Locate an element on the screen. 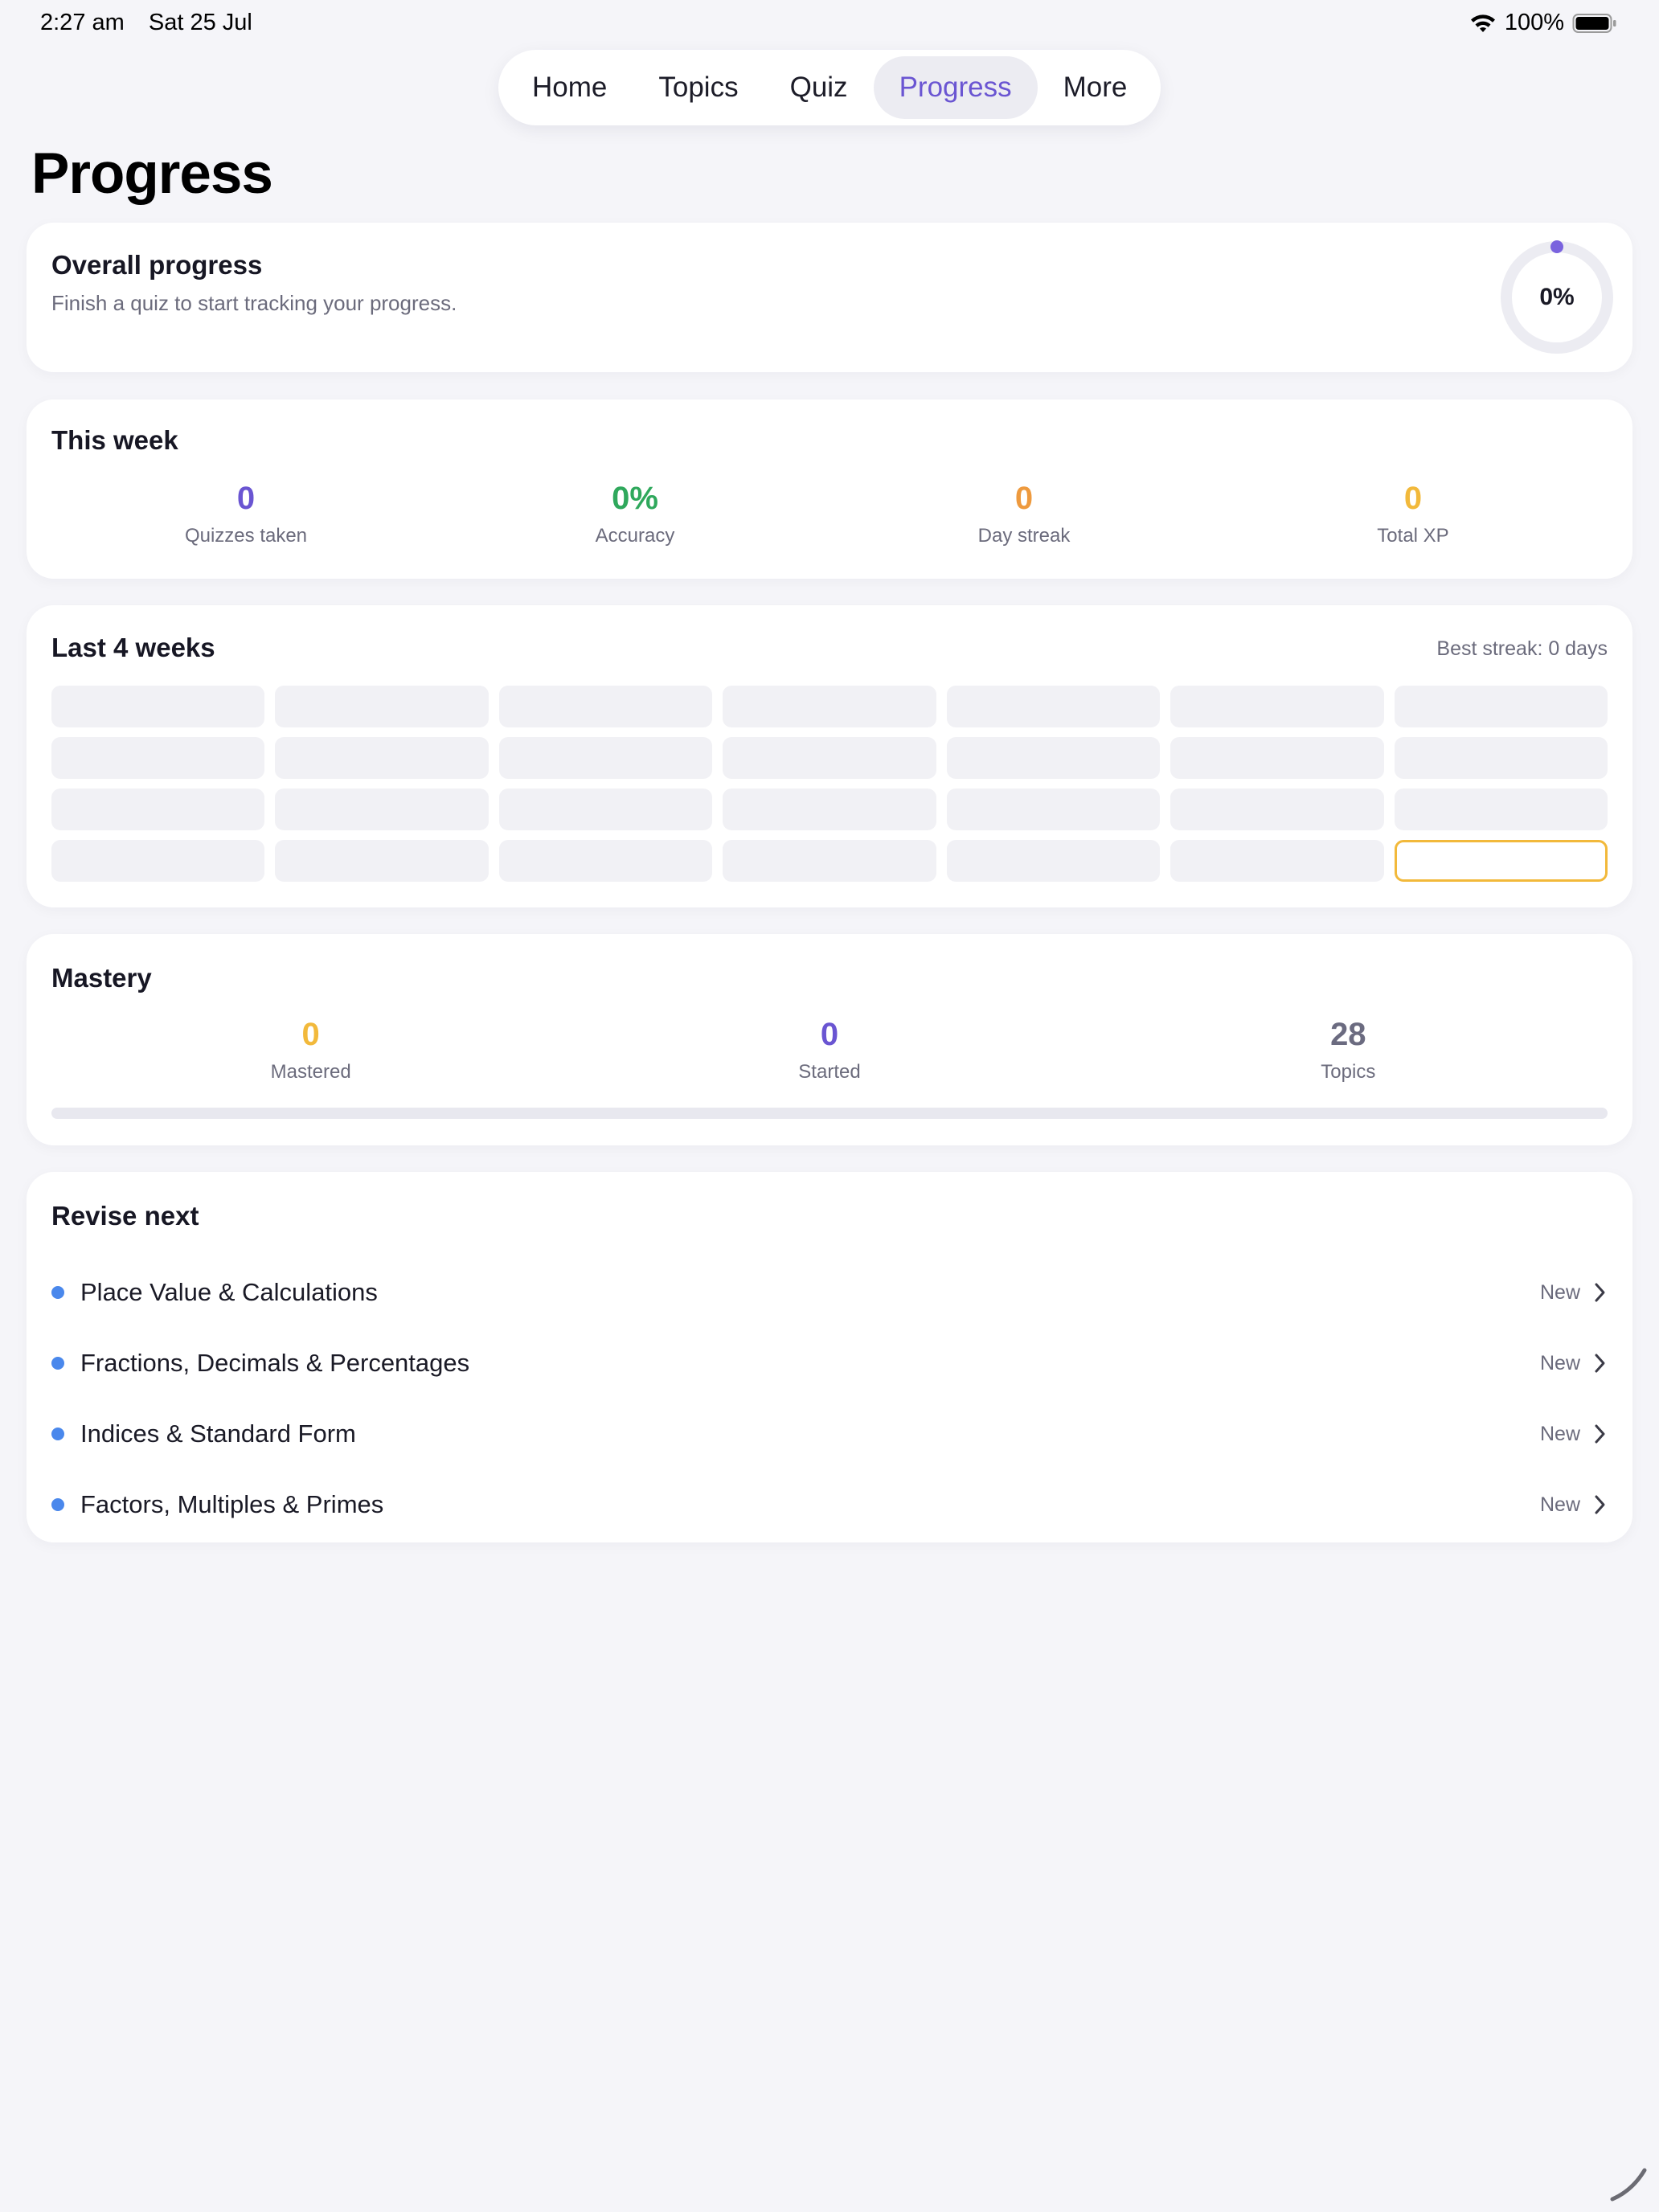 This screenshot has width=1659, height=2212. battery-percent: 100% is located at coordinates (1534, 22).